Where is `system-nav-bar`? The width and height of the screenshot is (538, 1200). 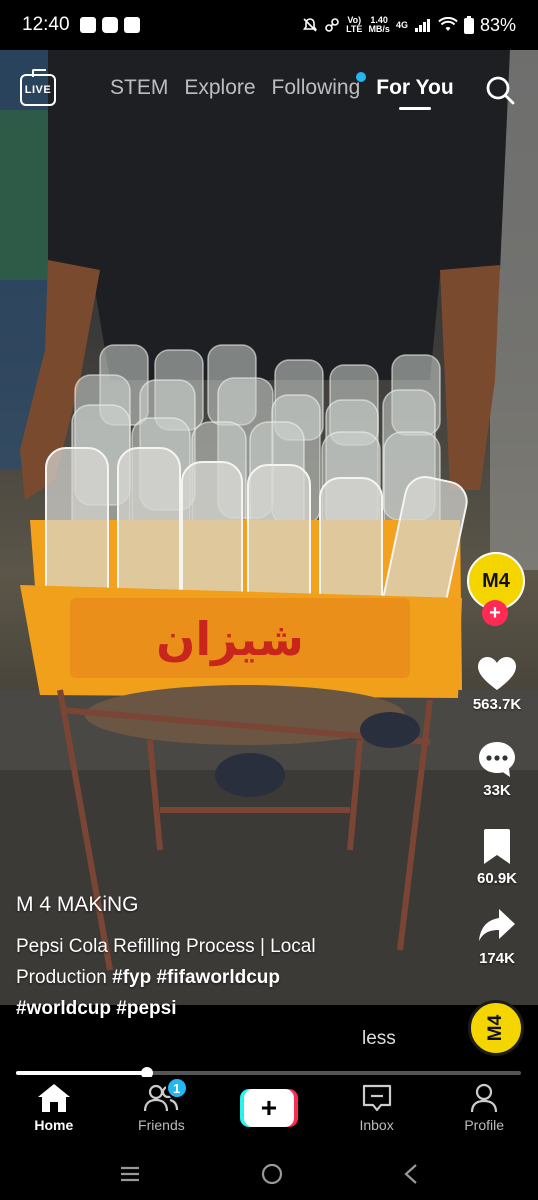
system-nav-bar is located at coordinates (269, 1173).